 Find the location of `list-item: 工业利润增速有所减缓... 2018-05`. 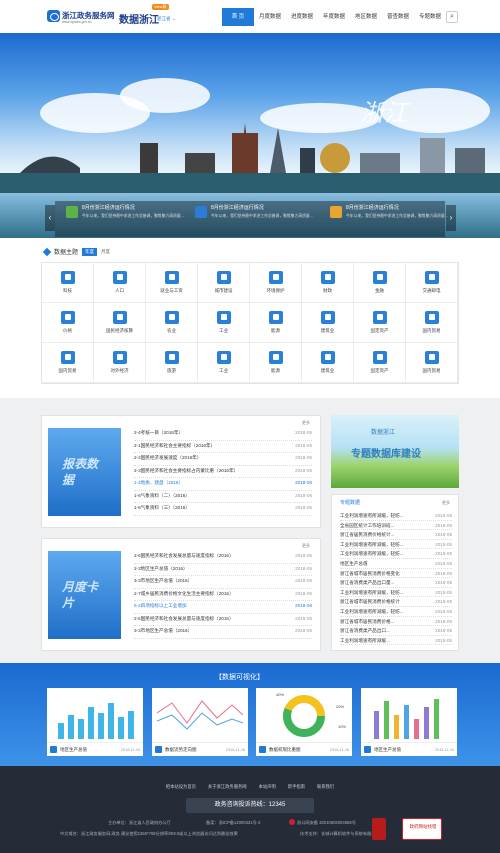

list-item: 工业利润增速有所减缓... 2018-05 is located at coordinates (396, 641).